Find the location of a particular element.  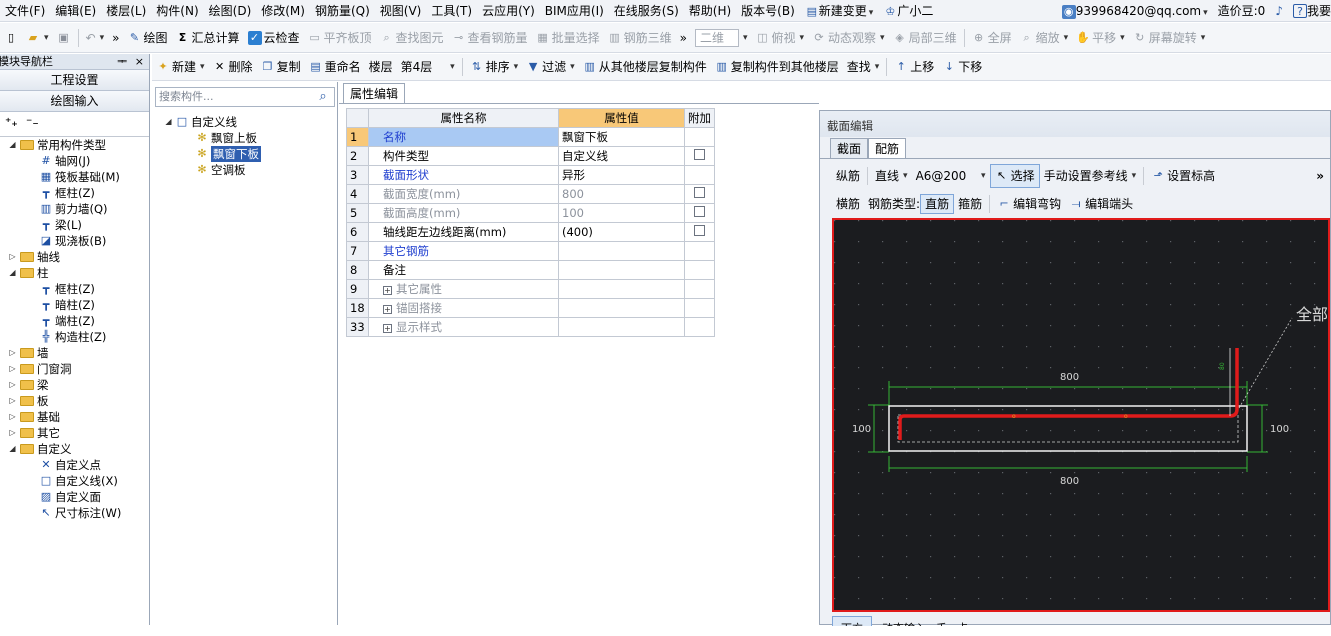

menu-component: 构件(N) is located at coordinates (177, 11).